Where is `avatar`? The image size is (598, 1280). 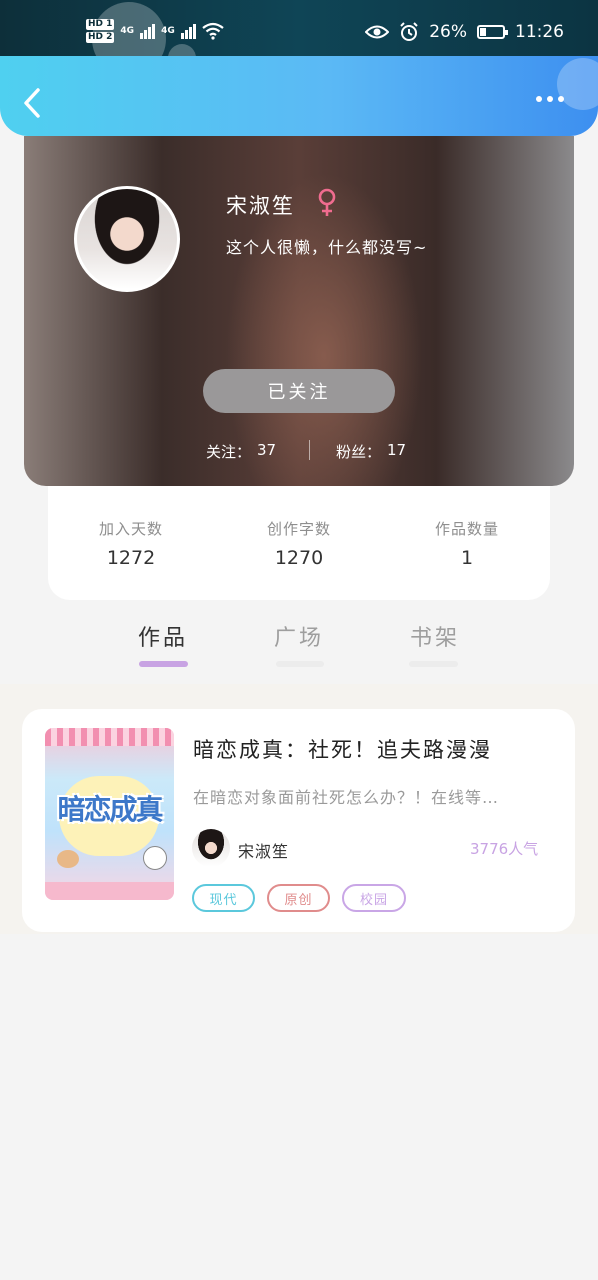
avatar is located at coordinates (127, 239).